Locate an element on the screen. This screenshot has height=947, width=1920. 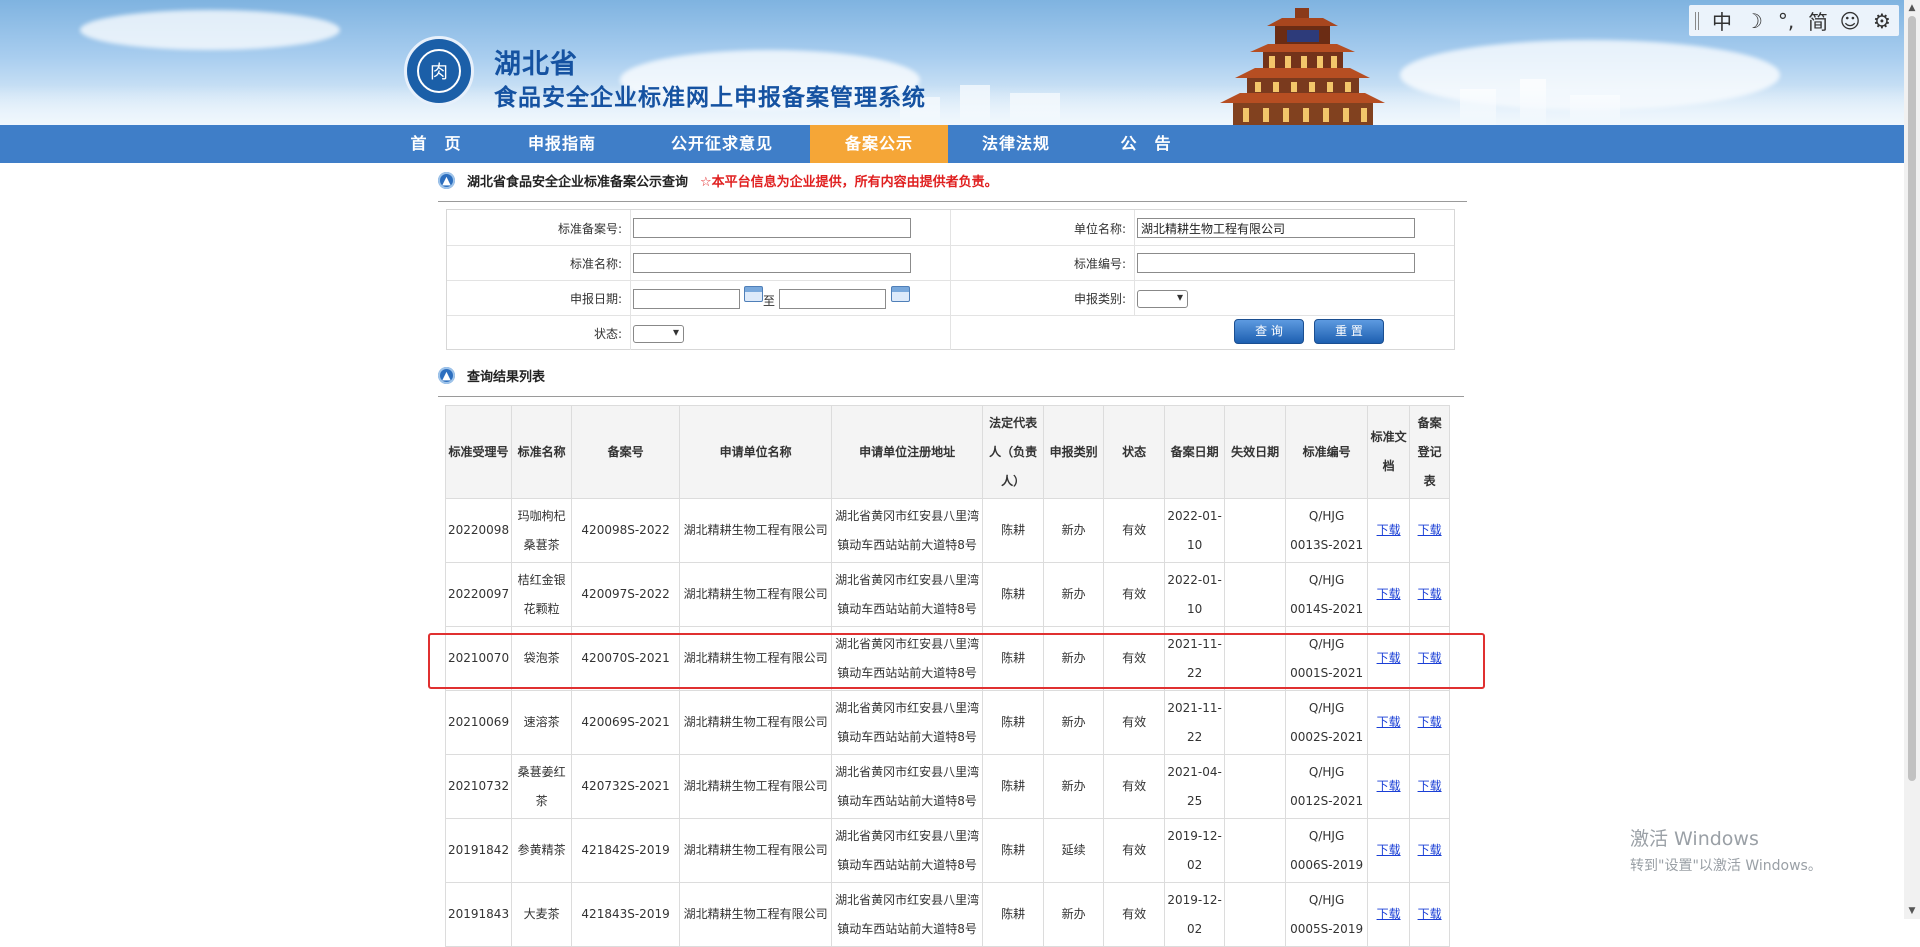
reset-button: 重 置 is located at coordinates (1349, 331).